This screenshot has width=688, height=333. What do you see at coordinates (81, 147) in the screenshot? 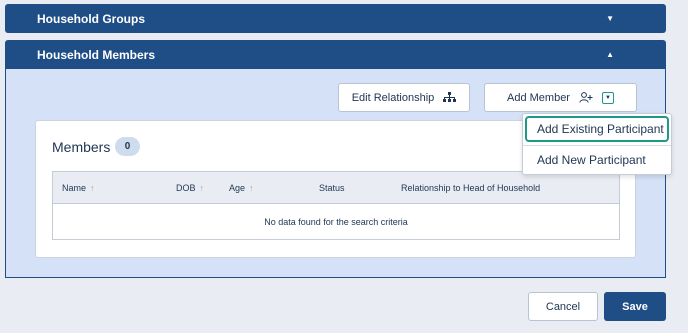
I see `members-title: Members` at bounding box center [81, 147].